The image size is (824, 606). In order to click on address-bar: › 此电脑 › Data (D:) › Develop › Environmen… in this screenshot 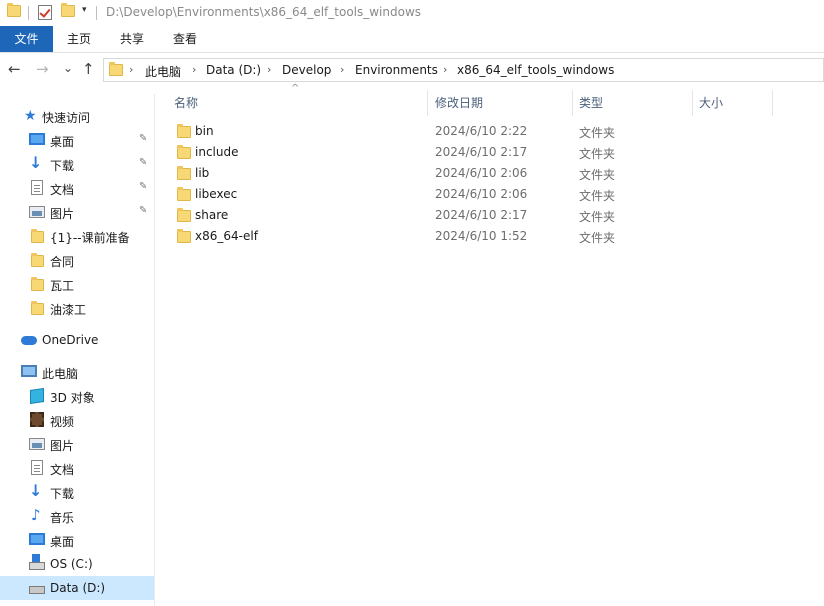, I will do `click(463, 70)`.